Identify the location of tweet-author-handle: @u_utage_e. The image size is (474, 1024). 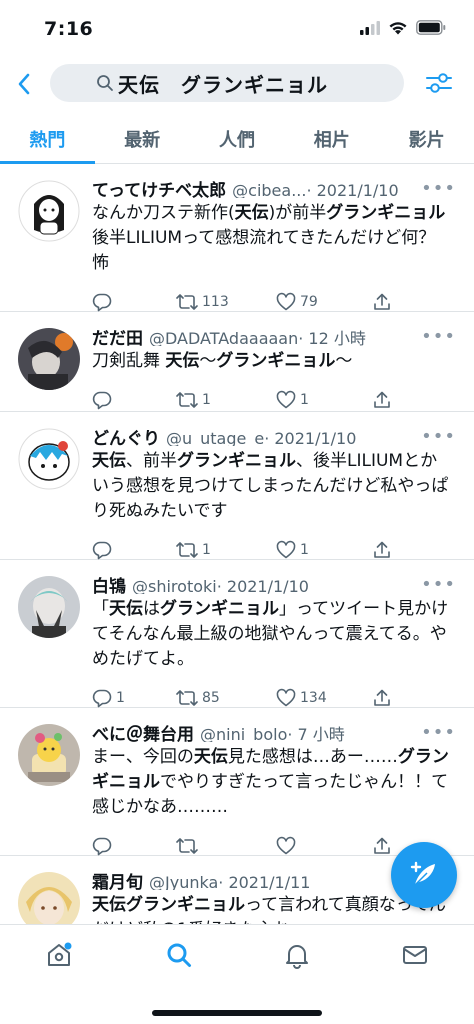
(215, 437).